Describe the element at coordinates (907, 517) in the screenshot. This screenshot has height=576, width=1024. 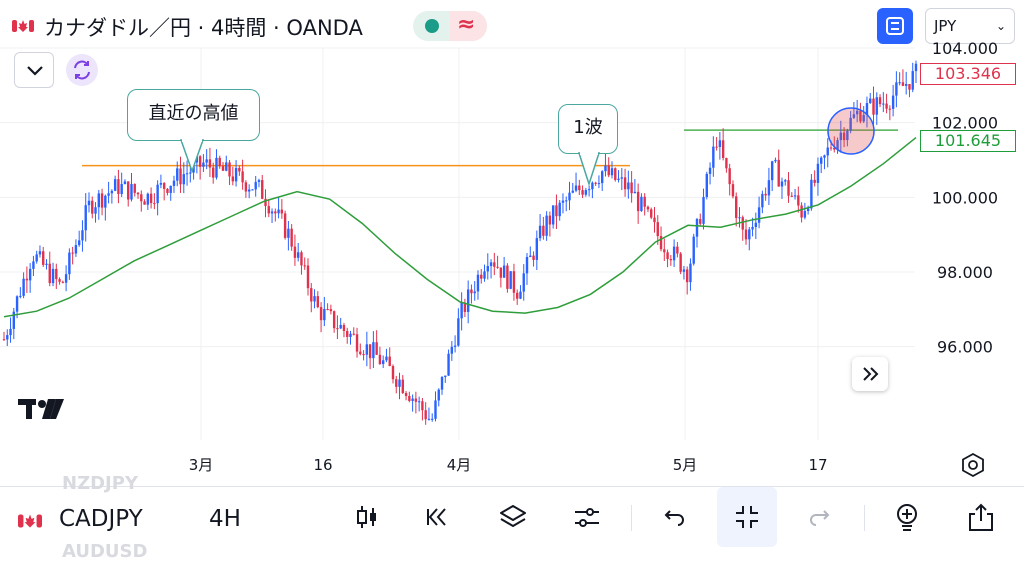
I see `ideas-button` at that location.